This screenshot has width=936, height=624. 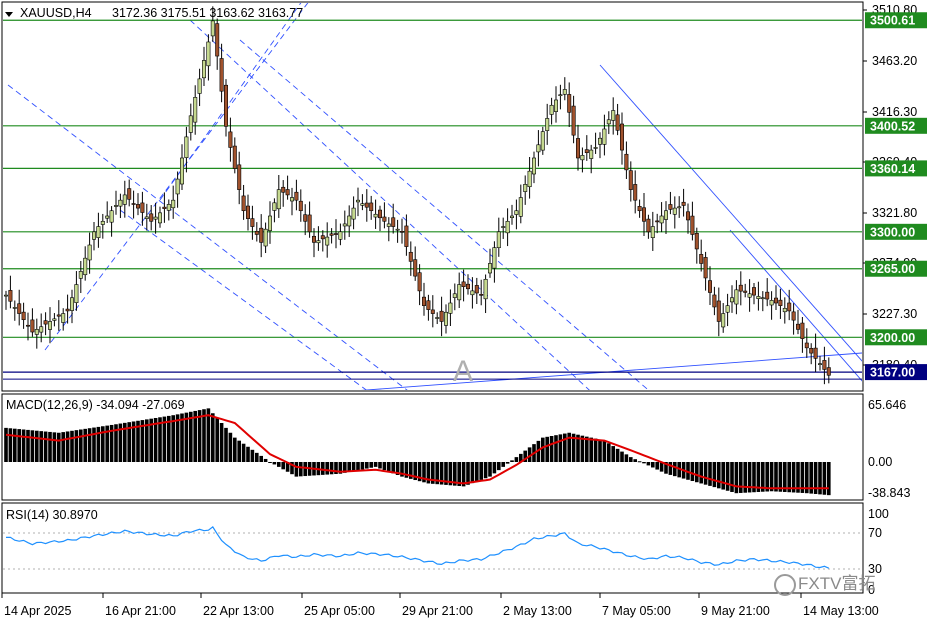 What do you see at coordinates (56, 13) in the screenshot?
I see `symbol-label: XAUUSD,H4` at bounding box center [56, 13].